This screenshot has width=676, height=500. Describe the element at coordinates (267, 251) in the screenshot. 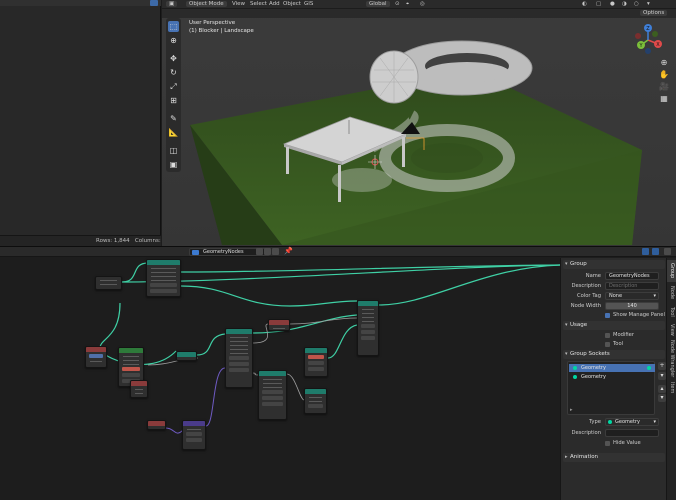

I see `duplicate-tree-icon` at that location.